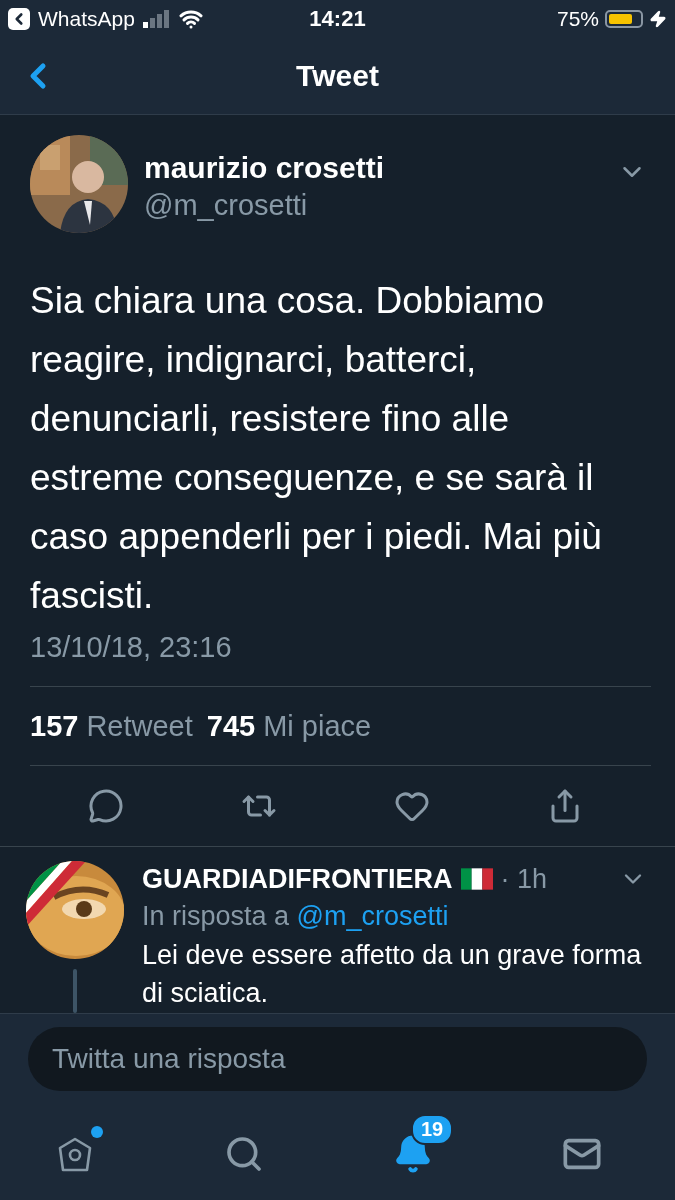 The height and width of the screenshot is (1200, 675). Describe the element at coordinates (624, 19) in the screenshot. I see `battery-icon` at that location.